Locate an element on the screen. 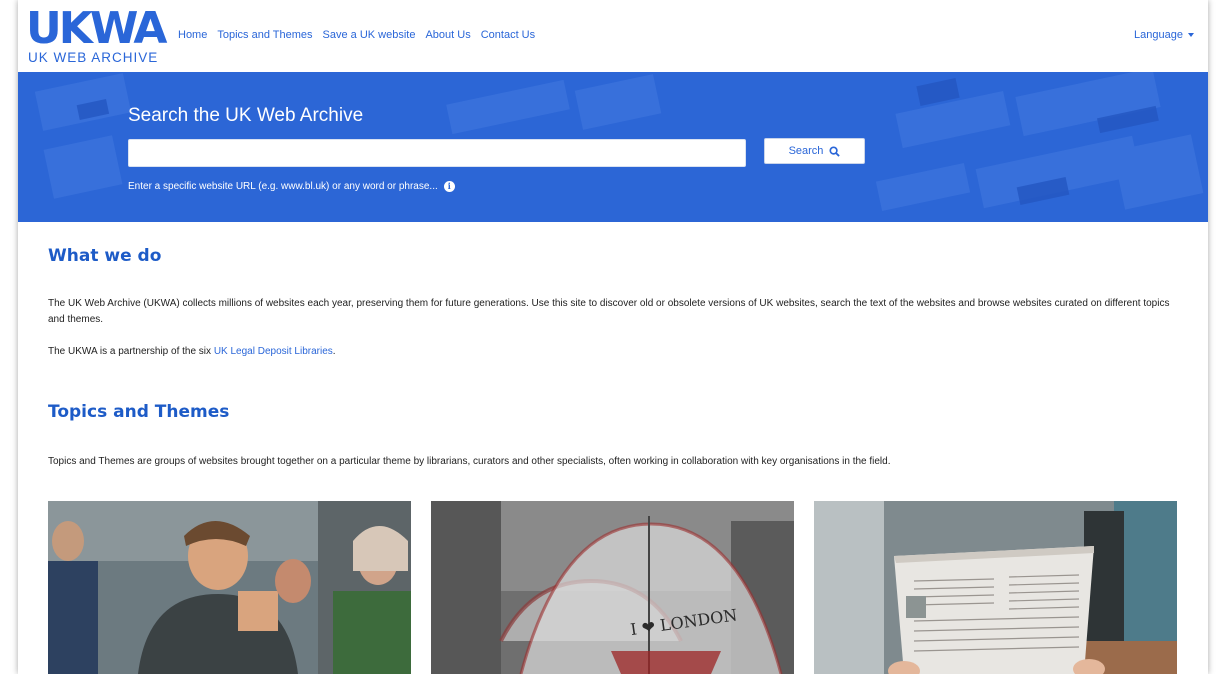 The height and width of the screenshot is (674, 1219). topic-card-umbrella: I ❤ LONDON is located at coordinates (612, 587).